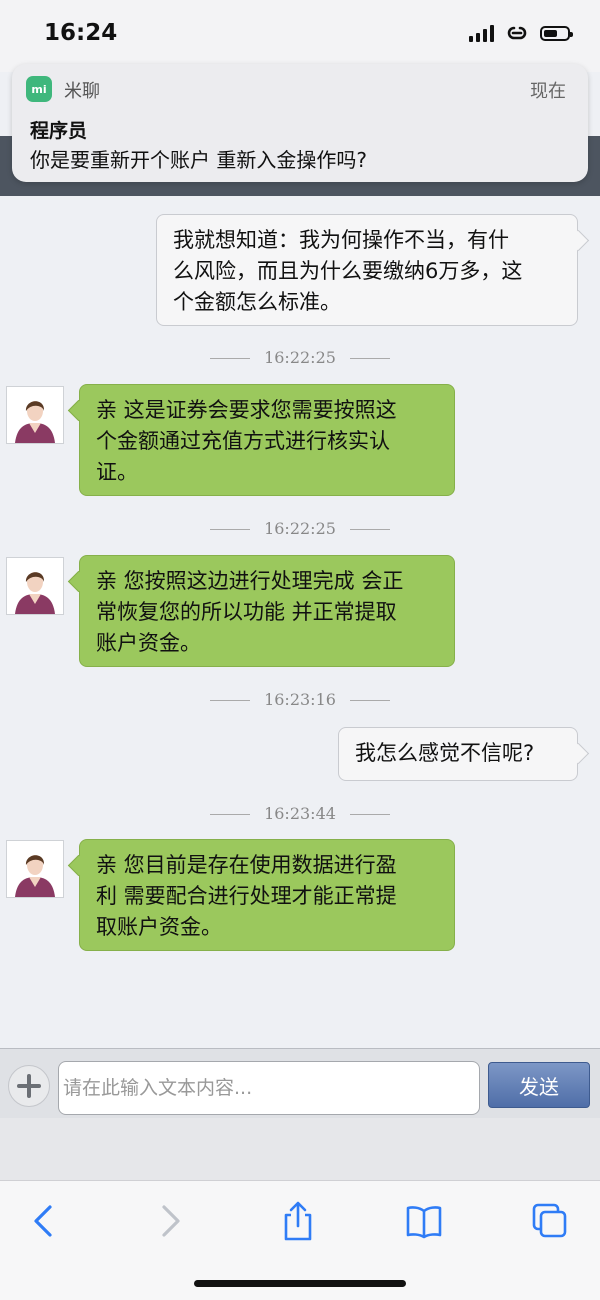  I want to click on message-outgoing: 我怎么感觉不信呢?, so click(458, 754).